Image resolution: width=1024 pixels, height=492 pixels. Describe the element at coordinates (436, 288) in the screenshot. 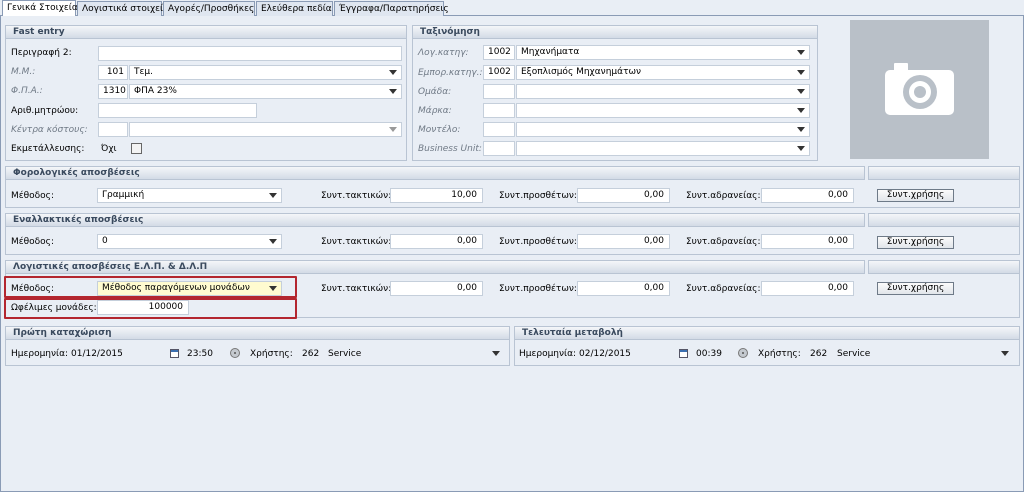

I see `acc-regular-input: 0,00` at that location.